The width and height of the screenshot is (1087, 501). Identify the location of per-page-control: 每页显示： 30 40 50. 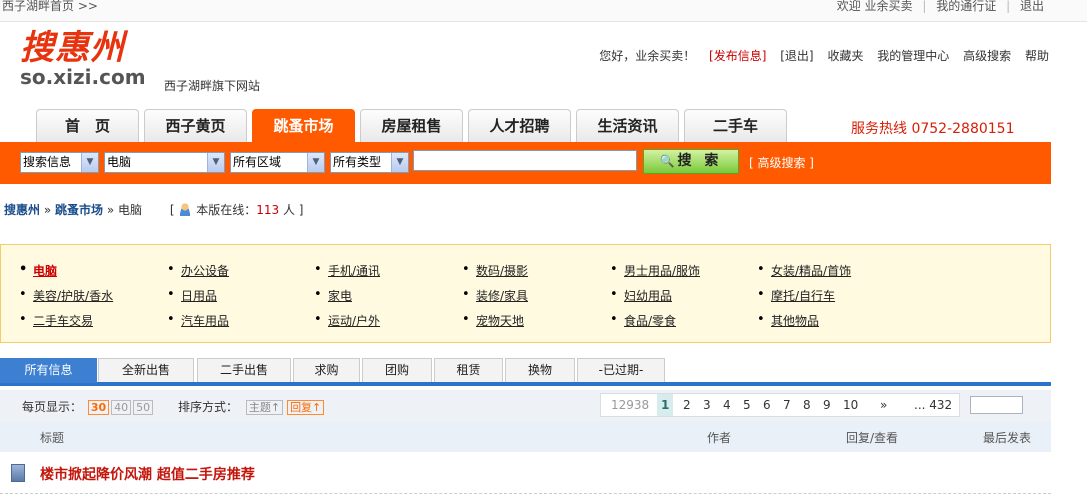
(88, 406).